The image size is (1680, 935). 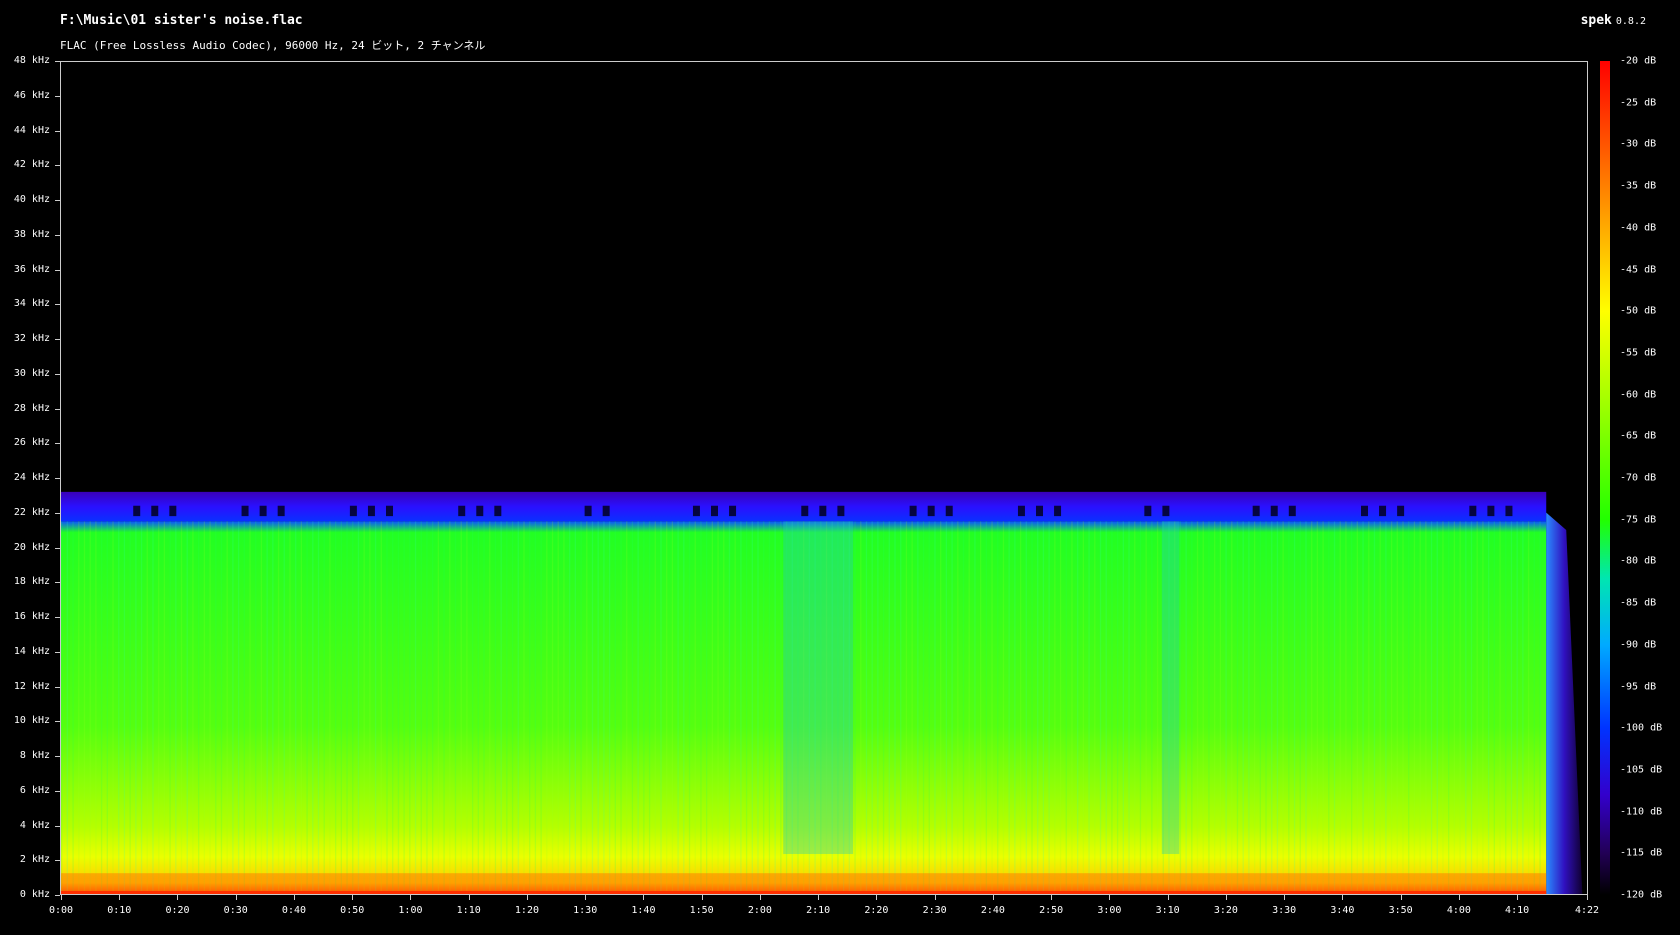 I want to click on x-tick-label: 0:20, so click(x=177, y=910).